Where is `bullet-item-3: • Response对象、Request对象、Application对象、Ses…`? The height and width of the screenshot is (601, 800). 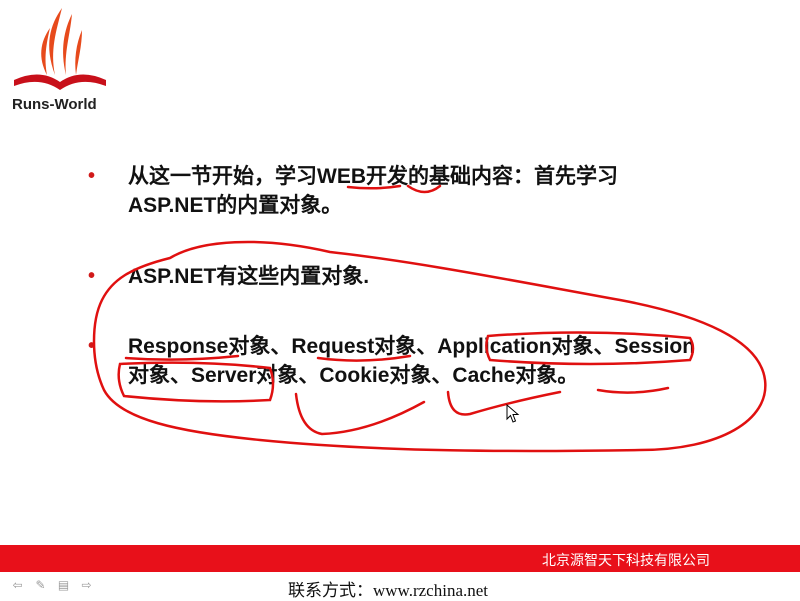 bullet-item-3: • Response对象、Request对象、Application对象、Ses… is located at coordinates (408, 377).